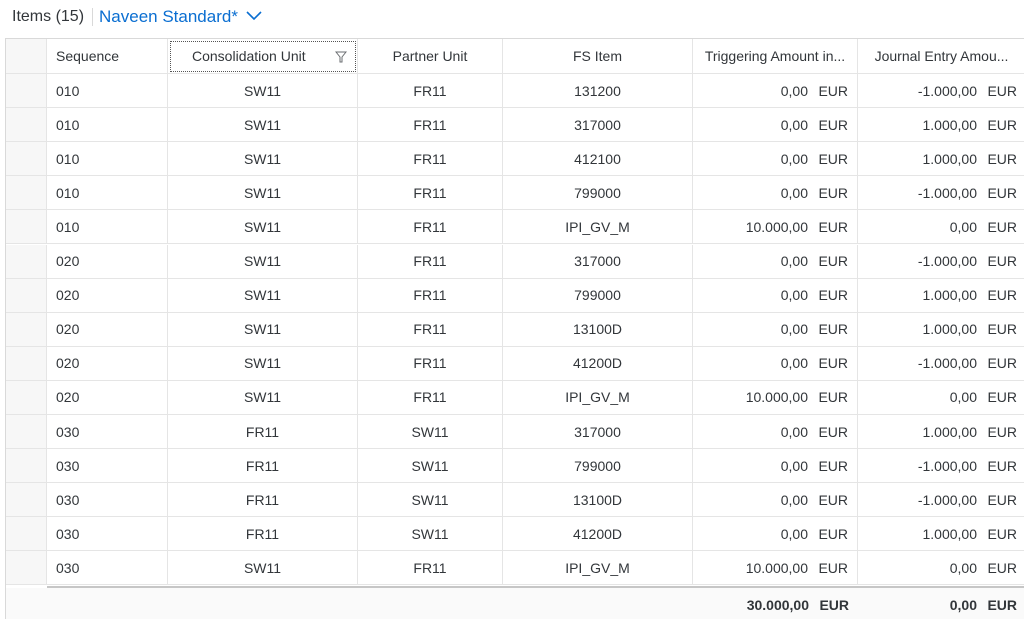 This screenshot has width=1024, height=619. What do you see at coordinates (107, 125) in the screenshot?
I see `cell-sequence: 010` at bounding box center [107, 125].